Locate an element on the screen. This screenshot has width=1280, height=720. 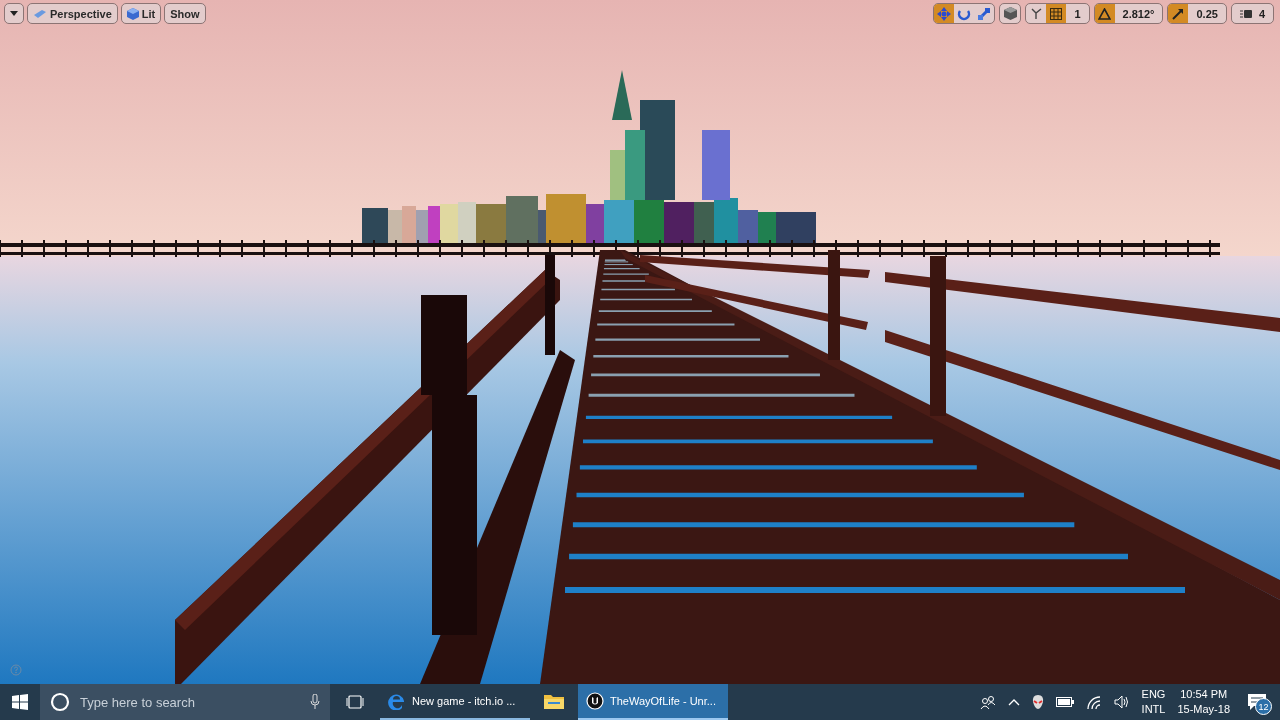
show-menu-button: Show is located at coordinates (185, 13).